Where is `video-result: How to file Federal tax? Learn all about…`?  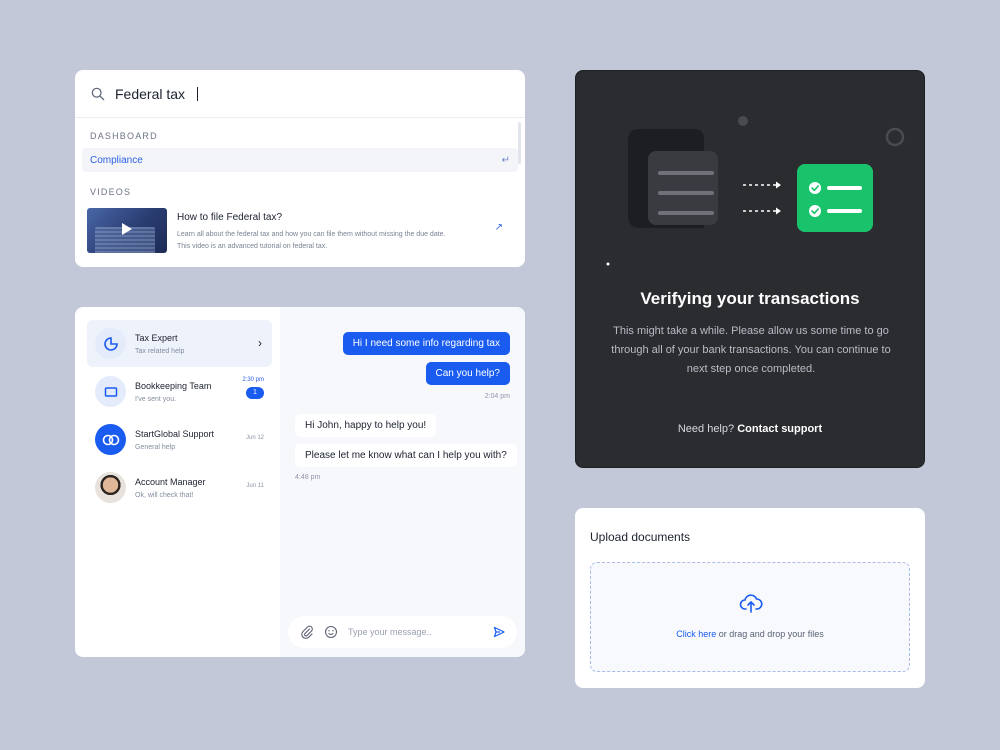
video-result: How to file Federal tax? Learn all about… is located at coordinates (300, 230).